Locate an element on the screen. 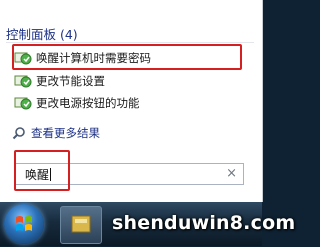  see-more-label: 查看更多结果 is located at coordinates (65, 133).